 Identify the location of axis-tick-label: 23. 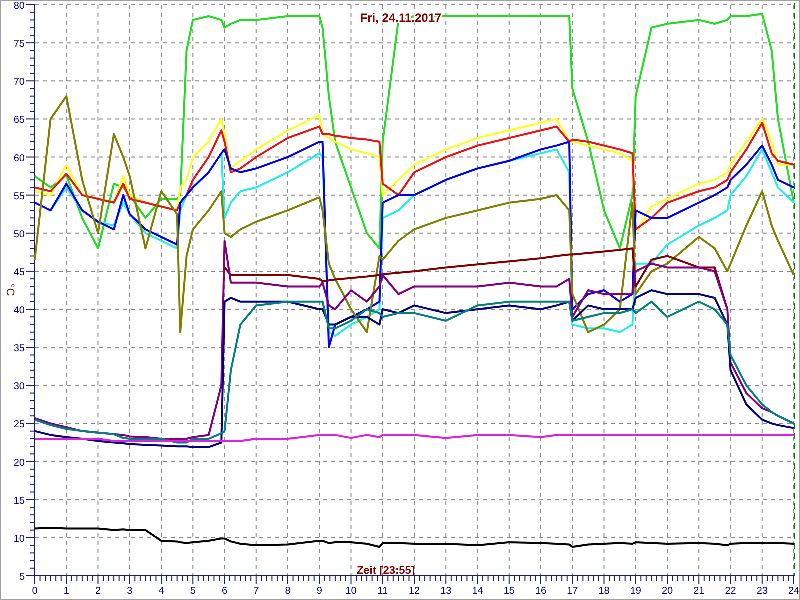
(762, 591).